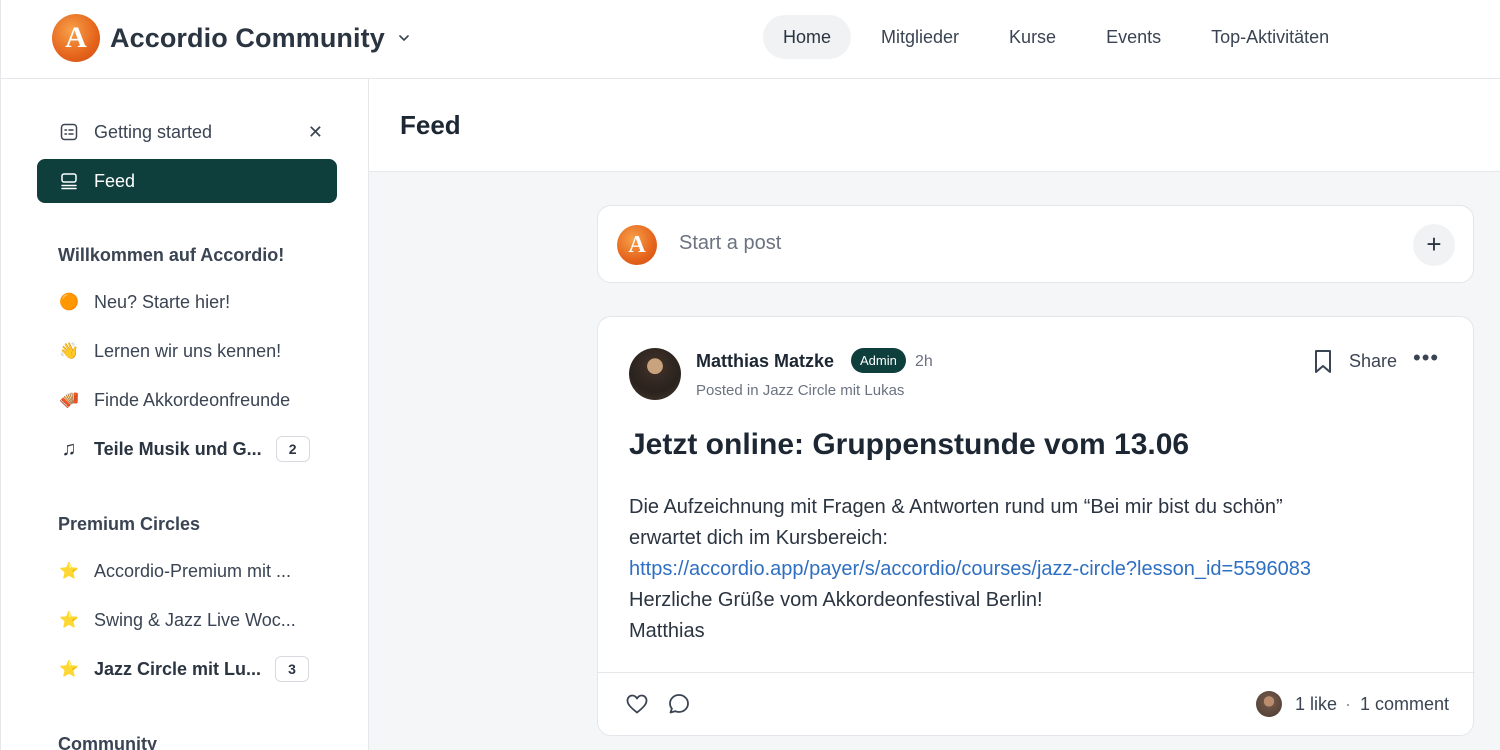  Describe the element at coordinates (115, 180) in the screenshot. I see `sidebar-item-label: Feed` at that location.